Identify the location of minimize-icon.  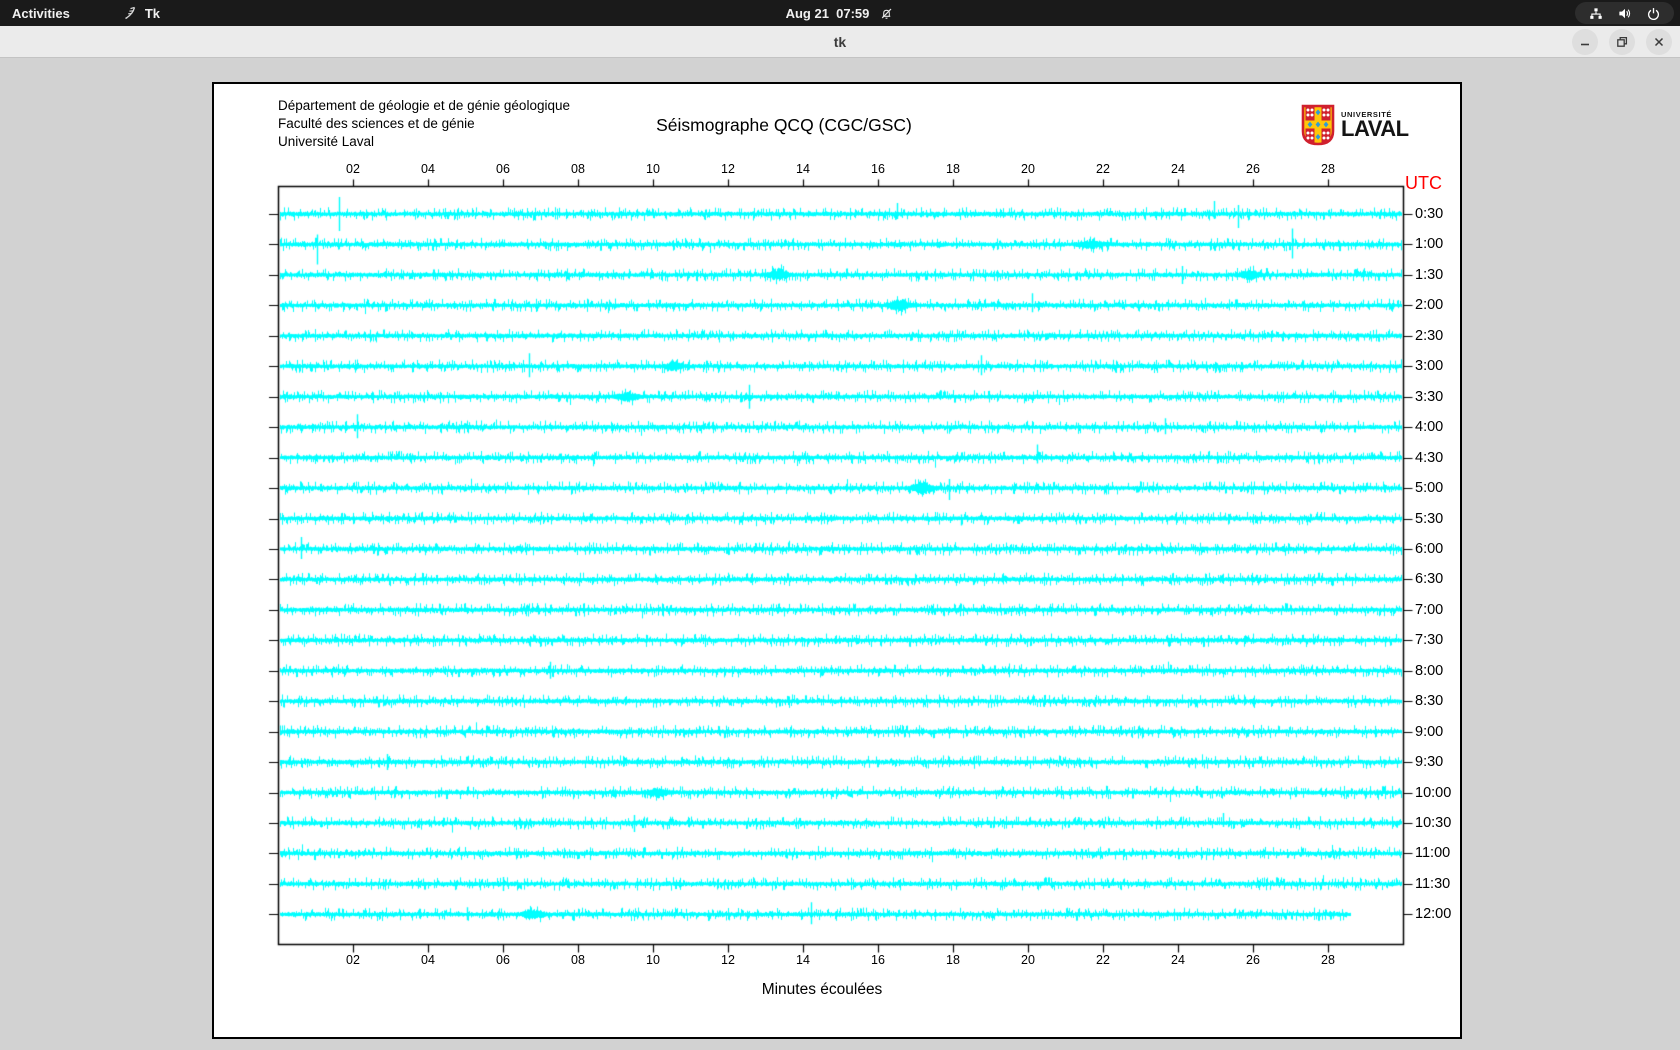
(1585, 44).